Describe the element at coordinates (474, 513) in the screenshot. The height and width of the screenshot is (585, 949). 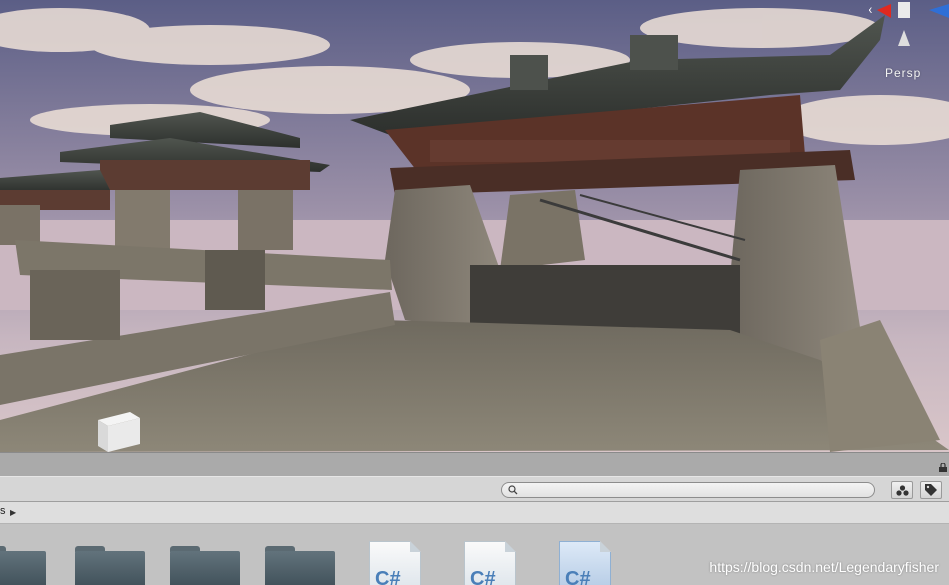
I see `breadcrumb: s` at that location.